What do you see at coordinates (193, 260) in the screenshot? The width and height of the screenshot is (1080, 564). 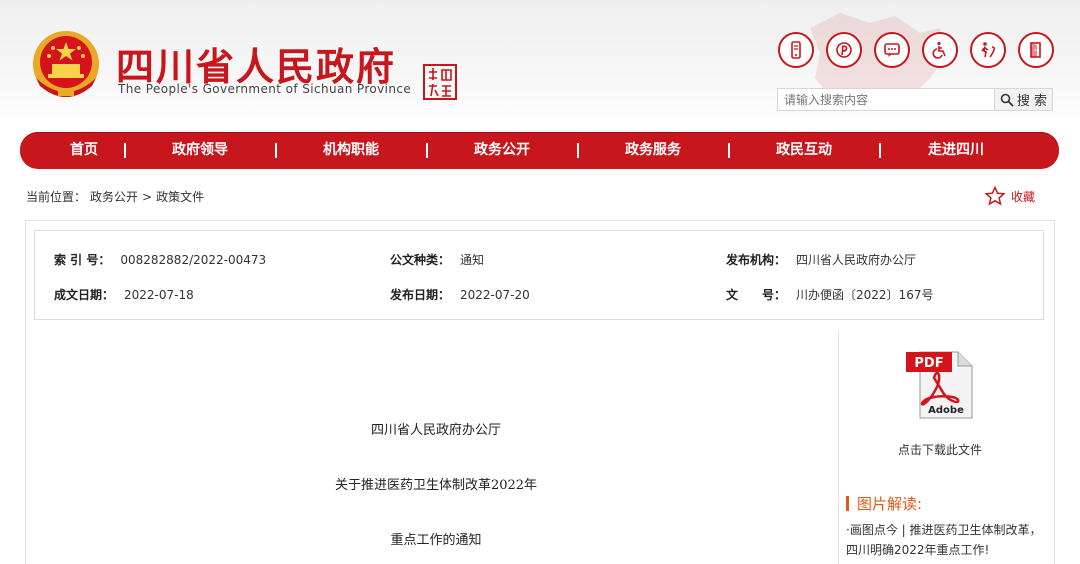 I see `meta-index-value: 008282882/2022-00473` at bounding box center [193, 260].